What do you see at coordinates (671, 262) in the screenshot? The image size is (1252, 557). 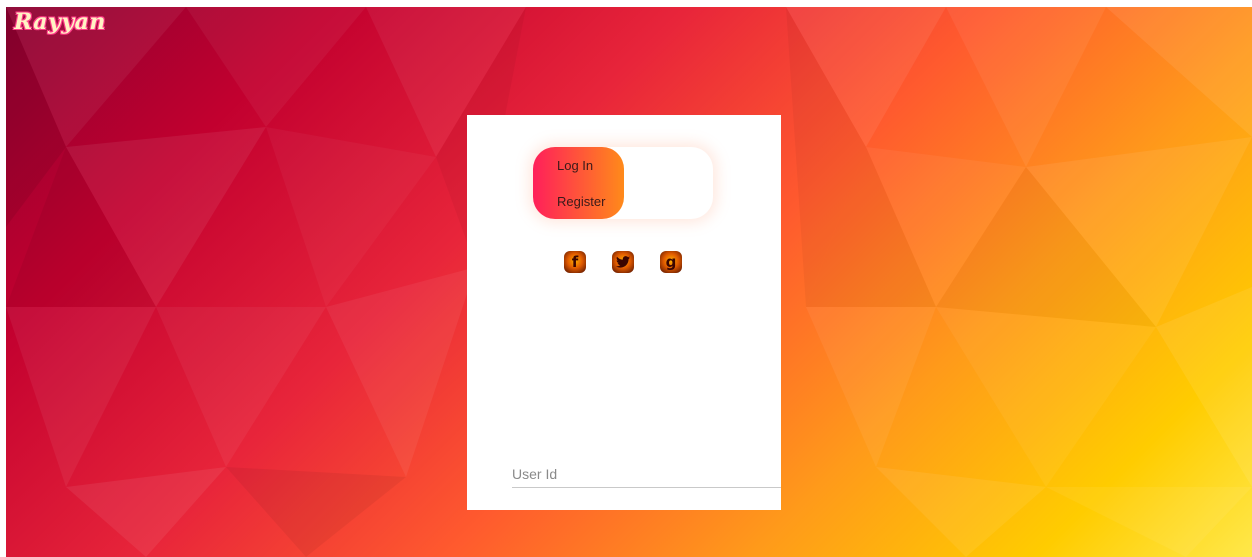 I see `google-icon: g` at bounding box center [671, 262].